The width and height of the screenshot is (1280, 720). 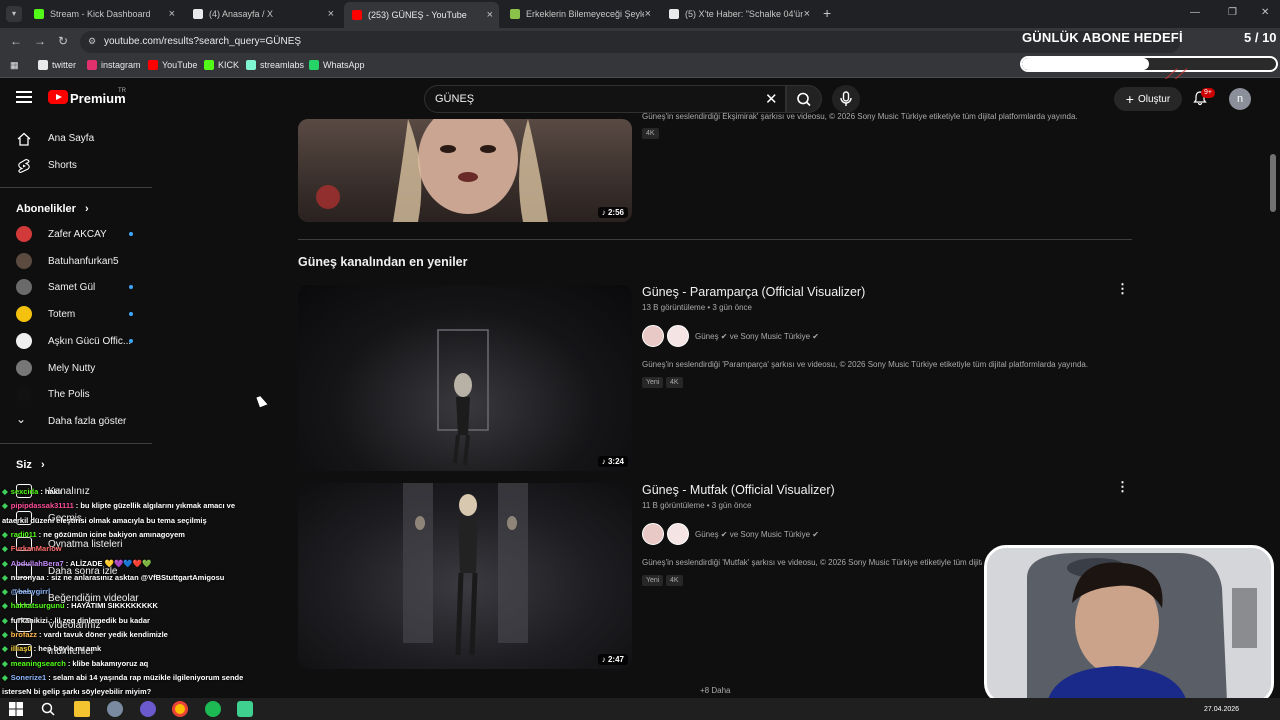 I want to click on sidebar-item-subscription: Totem, so click(x=76, y=314).